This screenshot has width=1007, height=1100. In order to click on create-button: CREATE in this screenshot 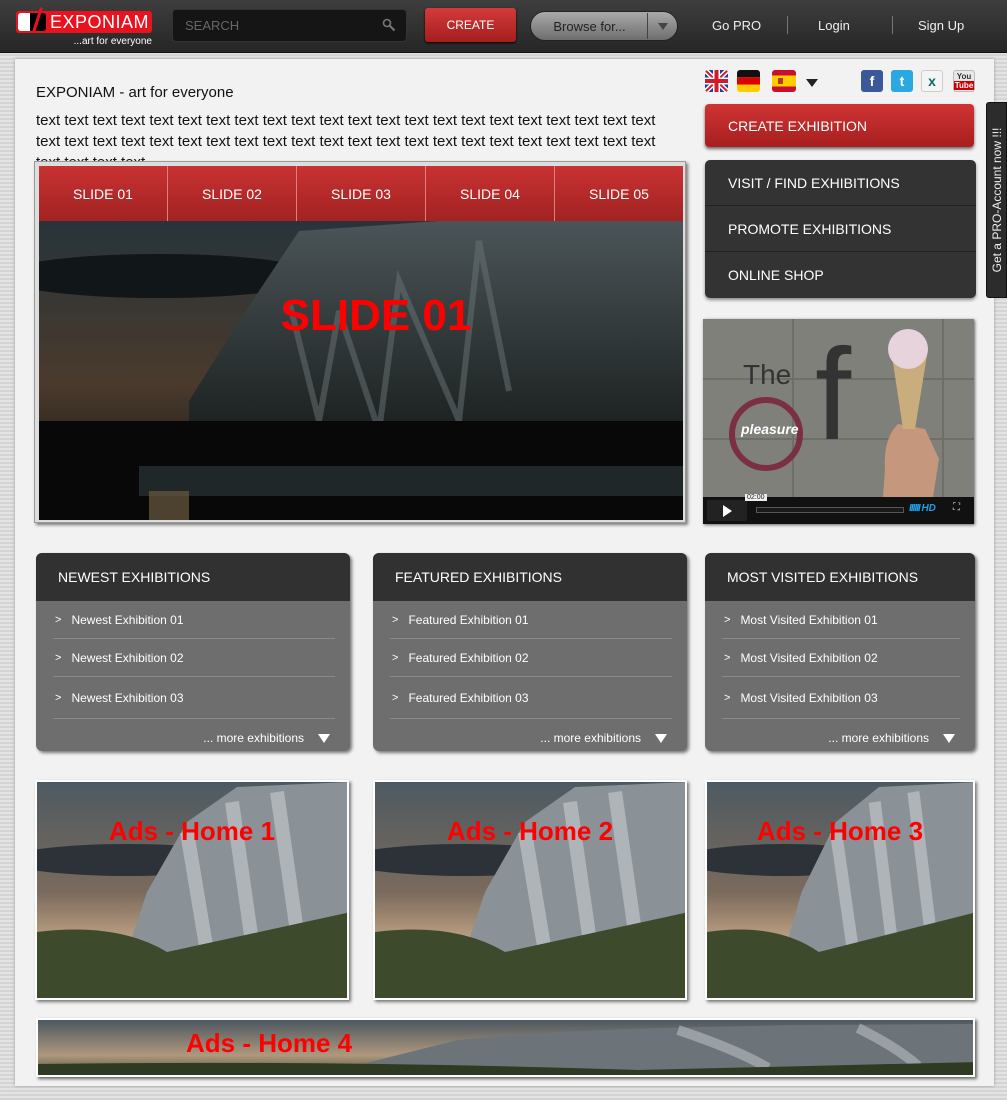, I will do `click(470, 25)`.